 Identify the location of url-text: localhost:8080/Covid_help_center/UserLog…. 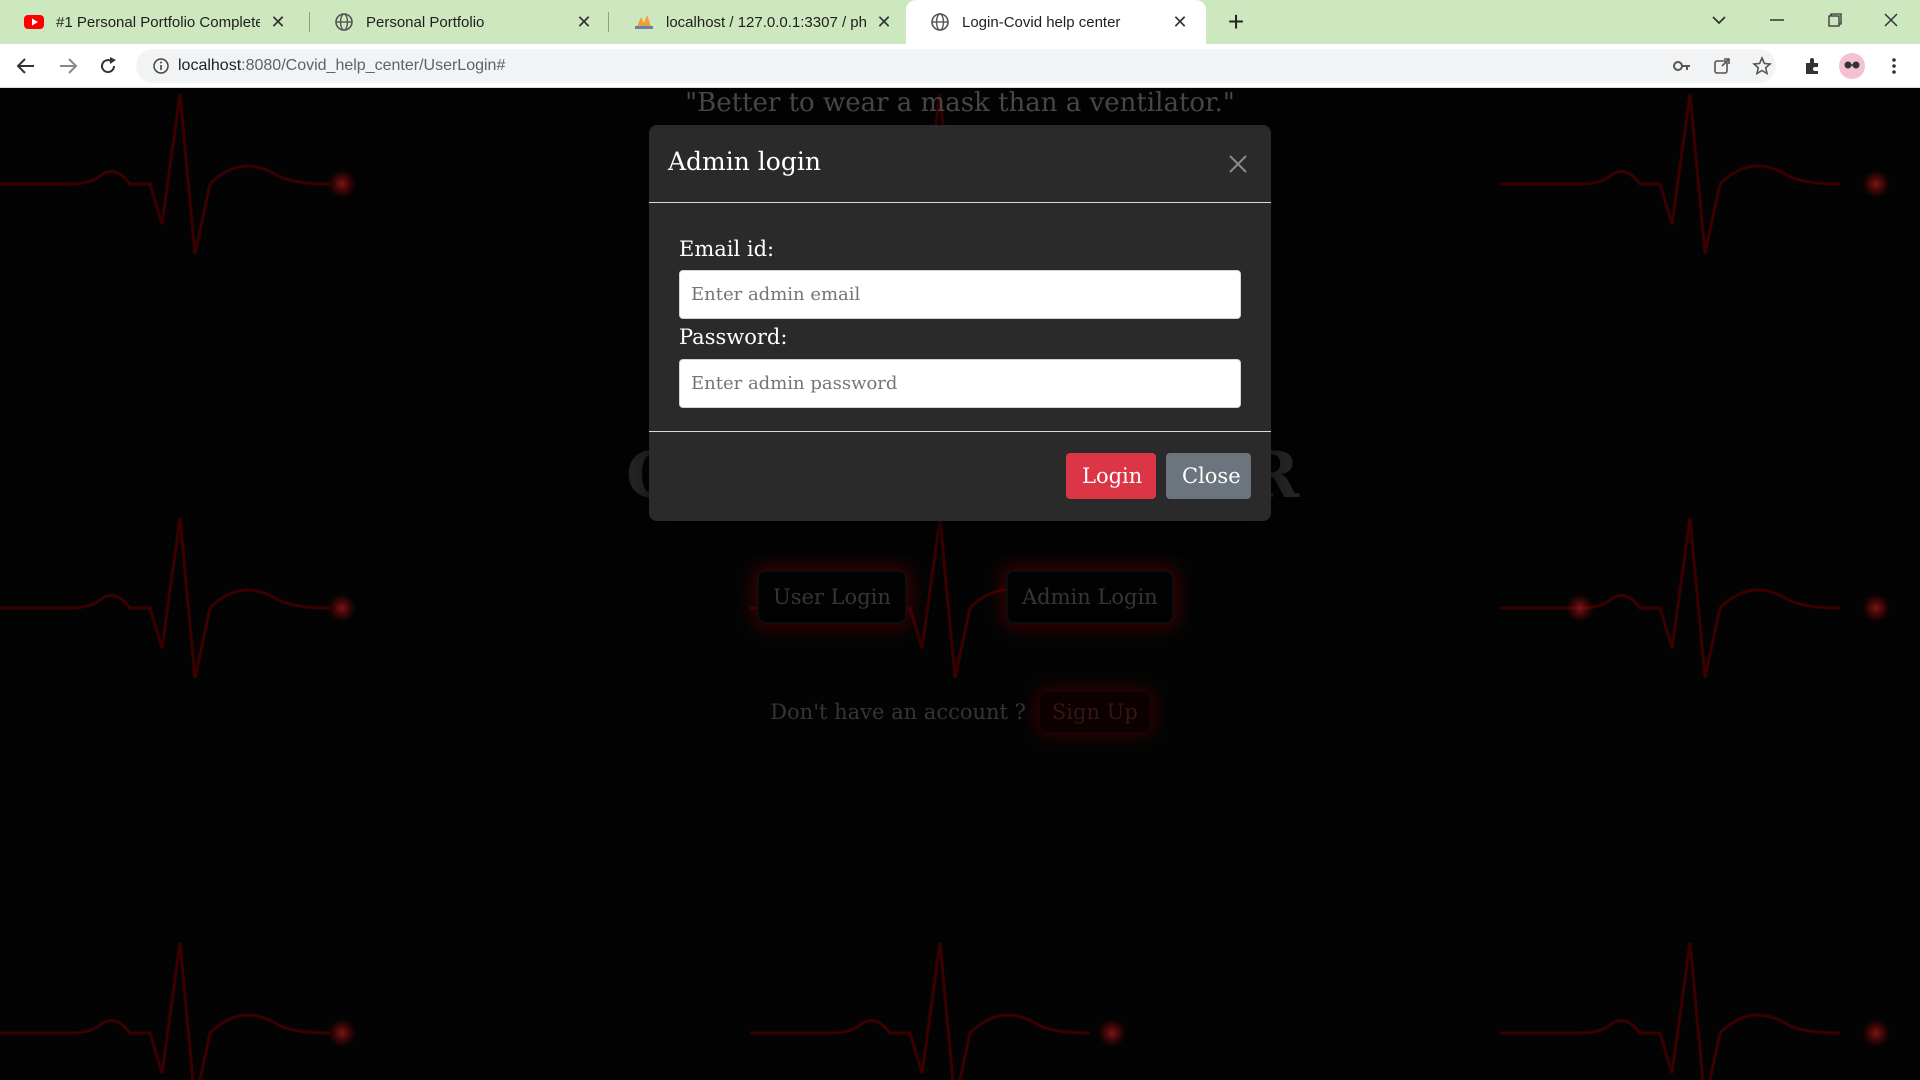
(341, 66).